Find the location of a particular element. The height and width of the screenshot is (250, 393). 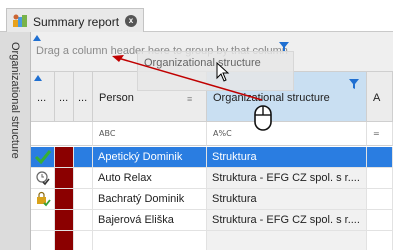

mouse-pointer-icon is located at coordinates (223, 72).